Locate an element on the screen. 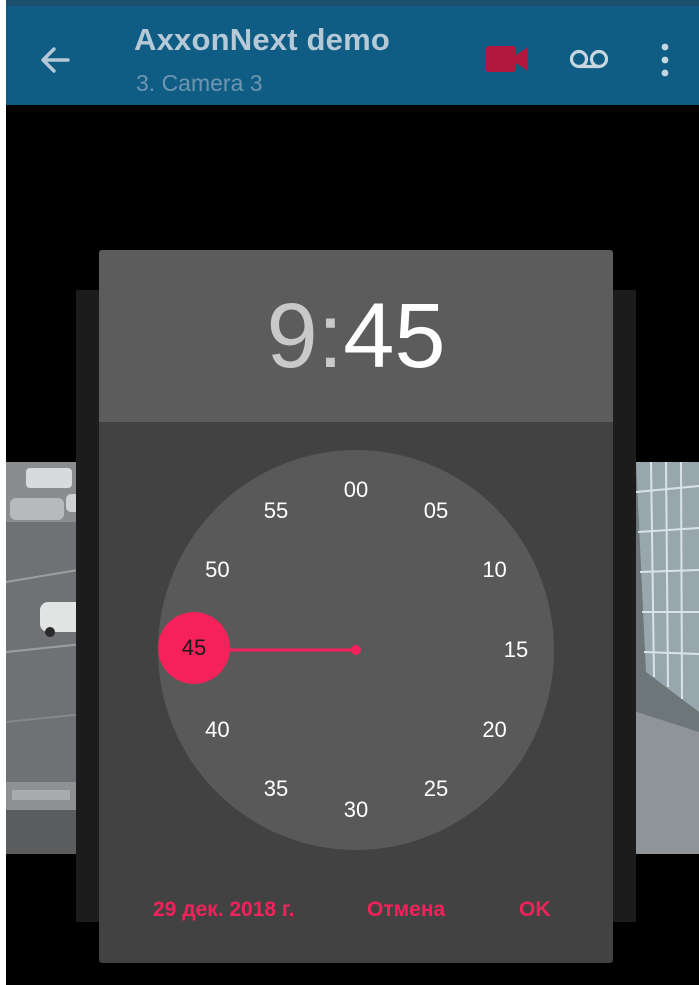  hour-value: 9 is located at coordinates (291, 336).